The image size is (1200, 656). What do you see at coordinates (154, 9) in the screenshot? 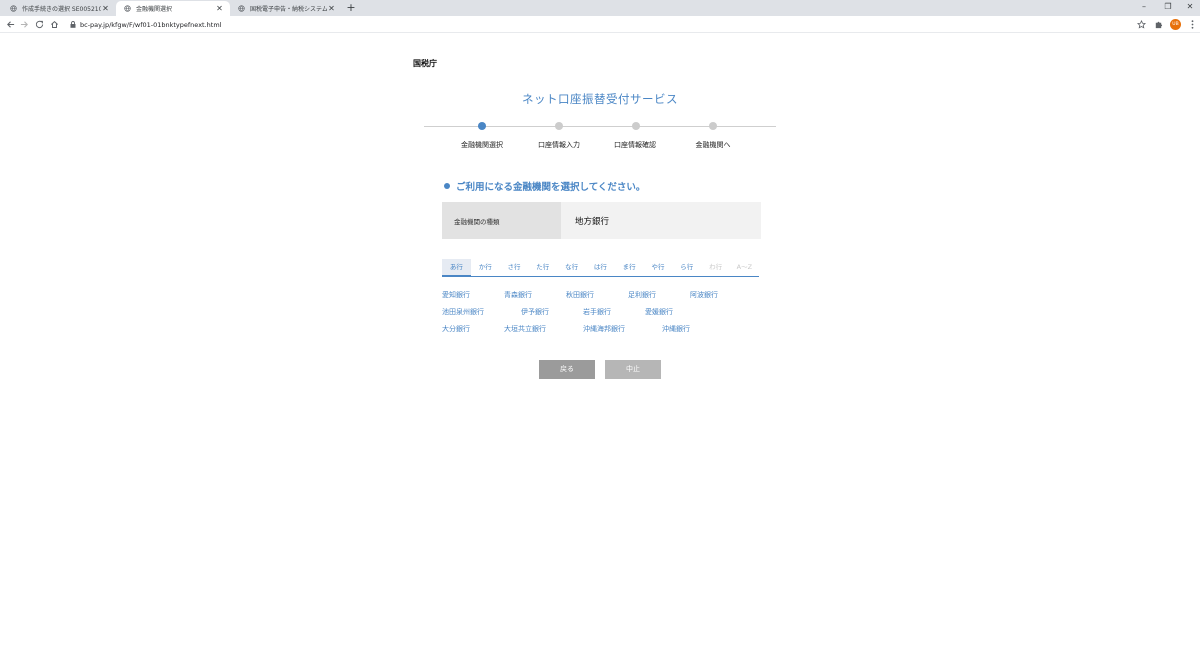
I see `browser-tab-title: 金融機関選択` at bounding box center [154, 9].